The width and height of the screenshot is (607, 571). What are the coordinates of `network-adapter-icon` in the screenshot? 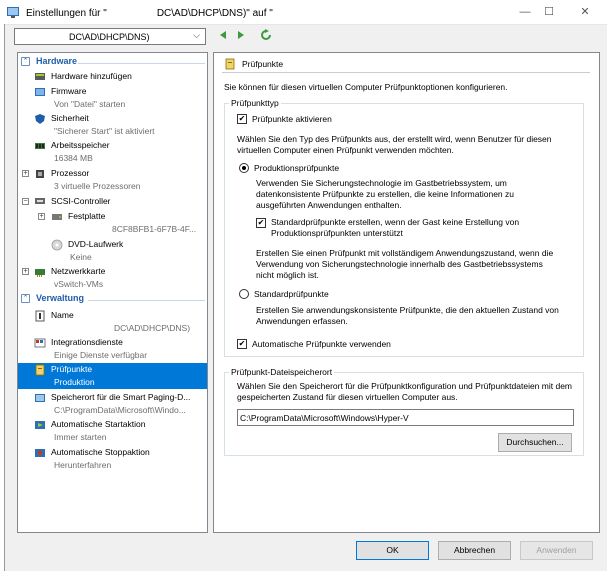 It's located at (40, 273).